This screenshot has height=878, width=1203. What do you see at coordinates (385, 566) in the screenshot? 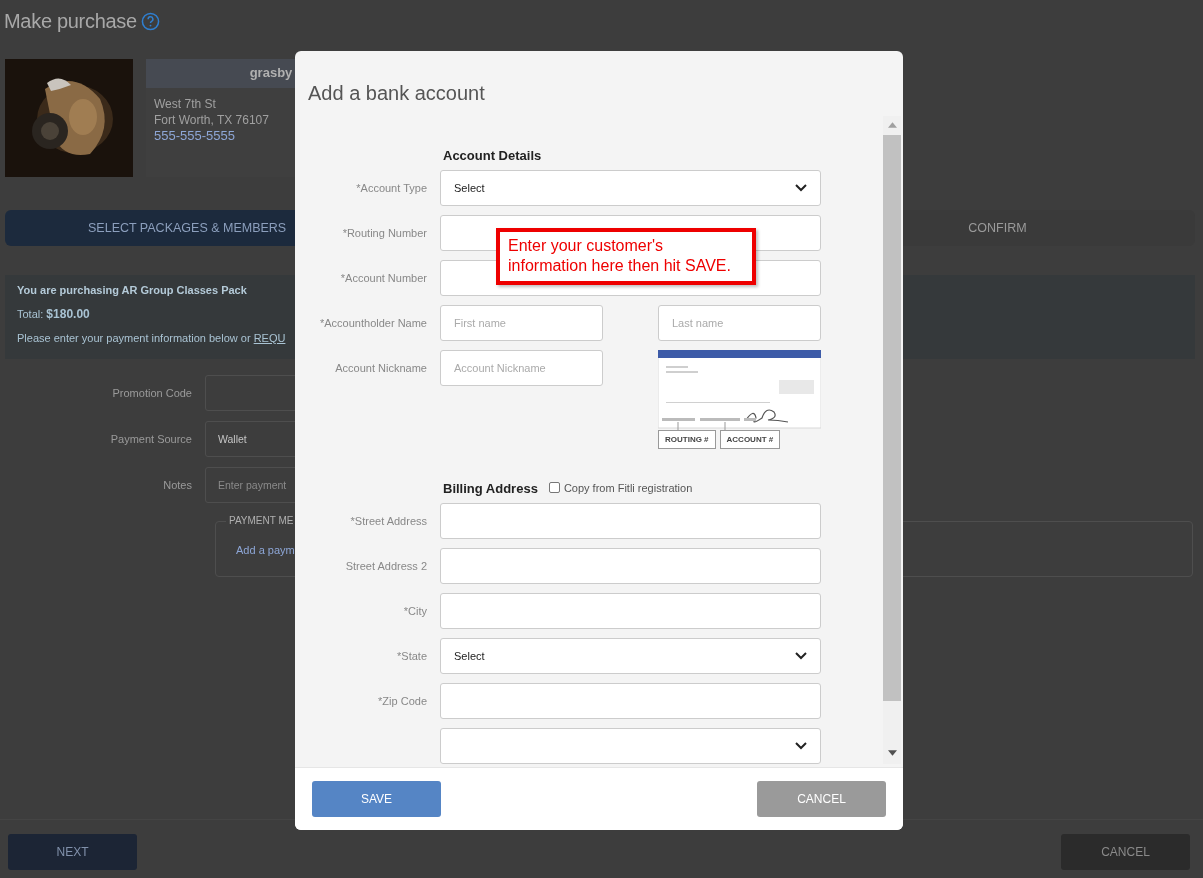
I see `field-label: Street Address 2` at bounding box center [385, 566].